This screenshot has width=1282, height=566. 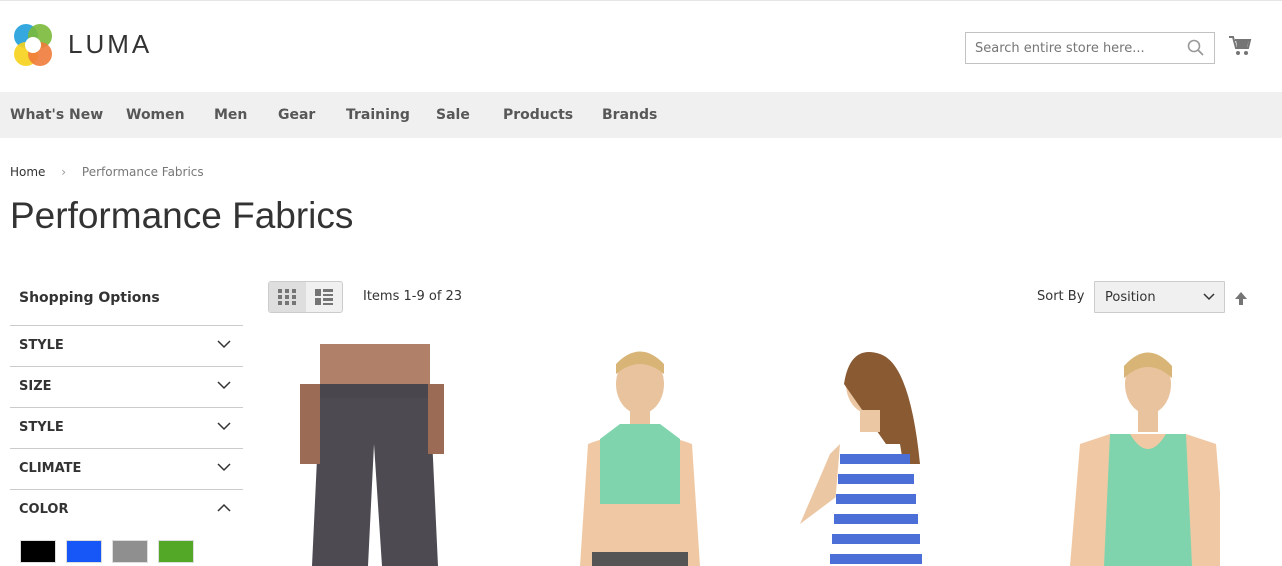 I want to click on filter-size: SIZE, so click(x=126, y=386).